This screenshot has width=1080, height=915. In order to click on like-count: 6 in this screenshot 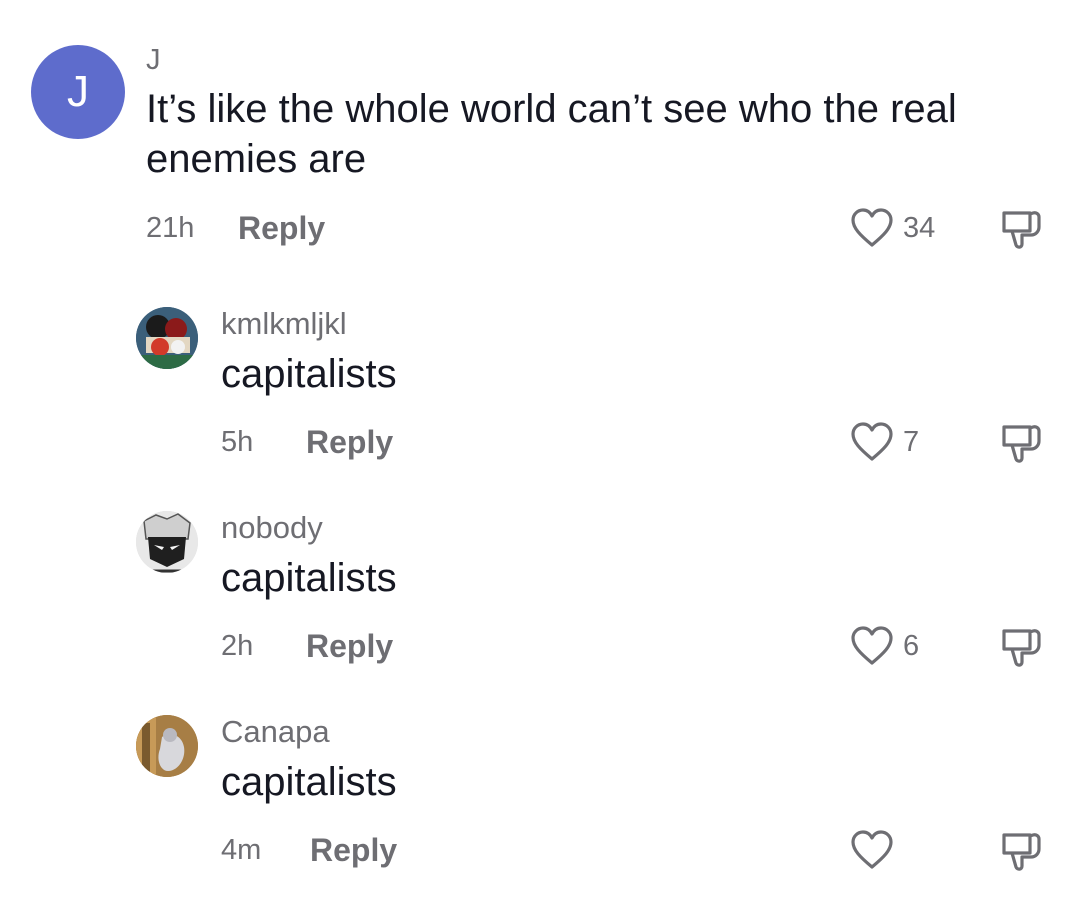, I will do `click(911, 646)`.